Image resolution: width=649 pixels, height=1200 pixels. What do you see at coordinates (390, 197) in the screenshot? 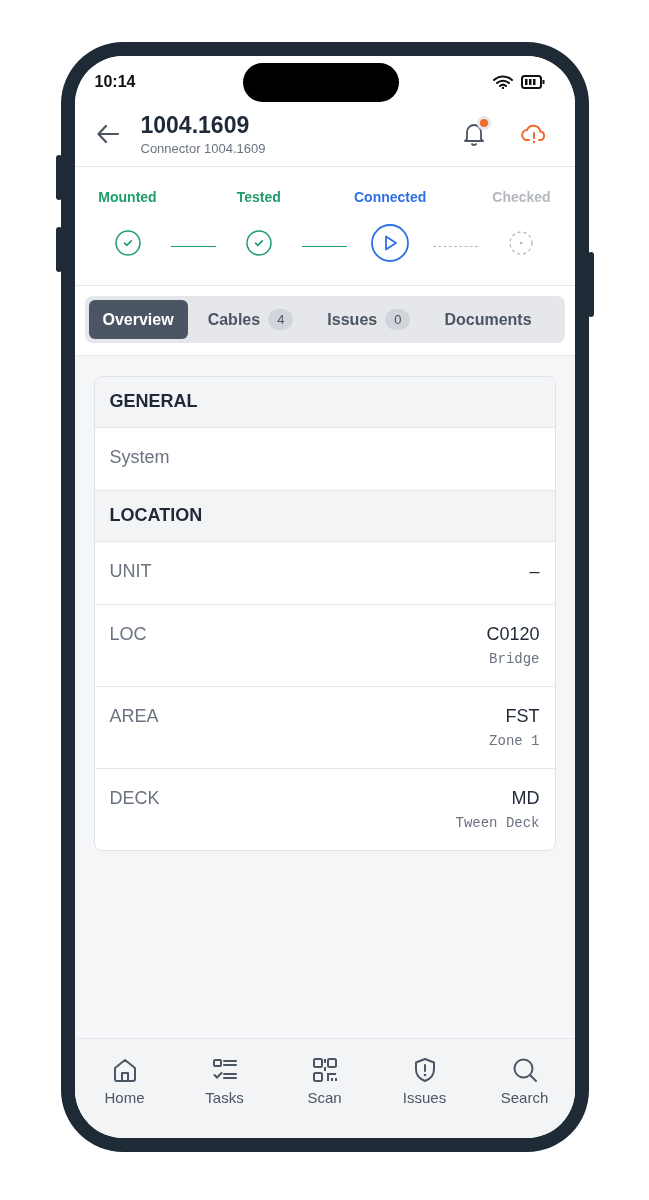
I see `step-label: Connected` at bounding box center [390, 197].